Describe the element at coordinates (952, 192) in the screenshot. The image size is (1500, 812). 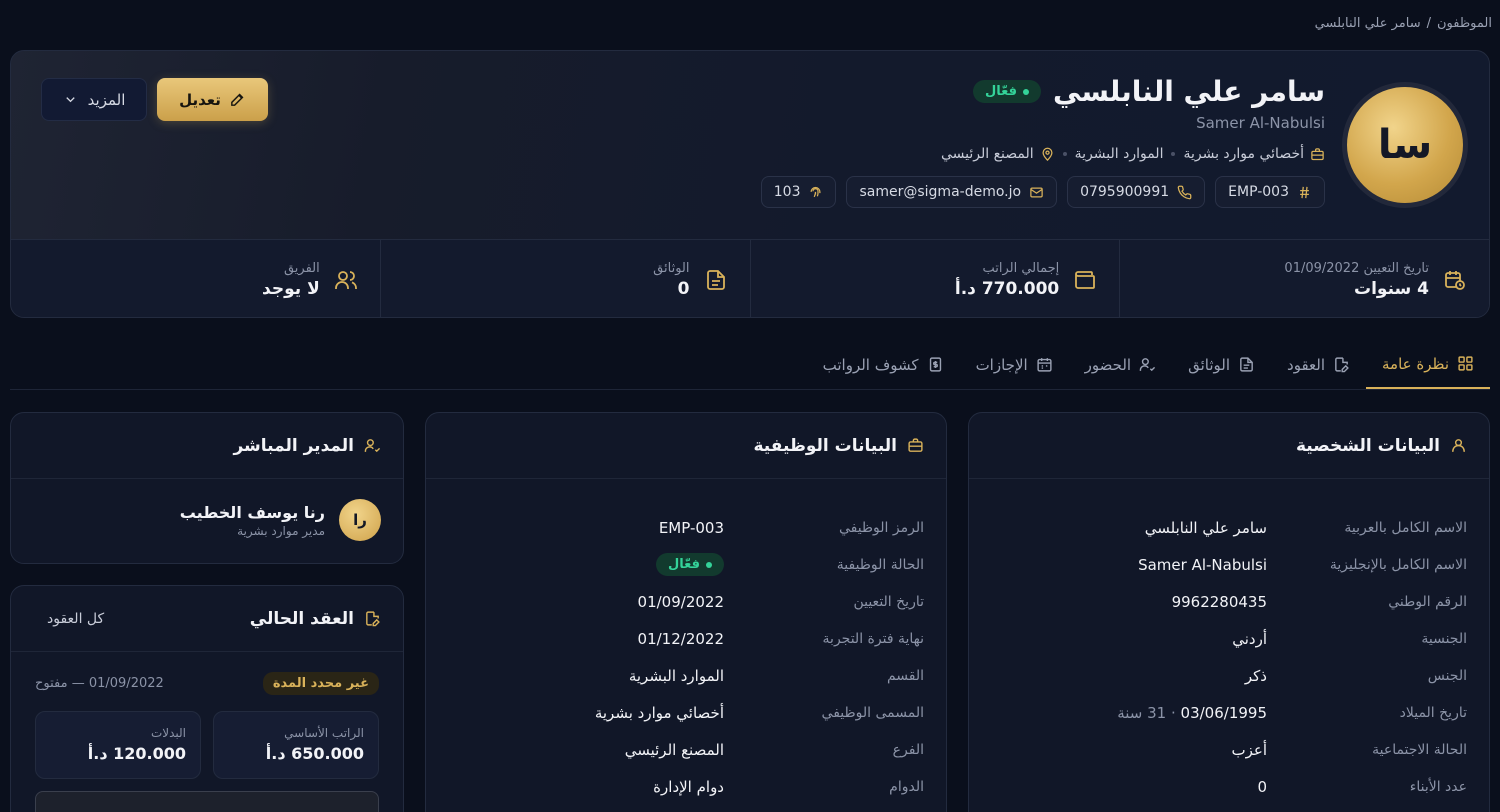
I see `email-chip: samer@sigma-demo.jo` at that location.